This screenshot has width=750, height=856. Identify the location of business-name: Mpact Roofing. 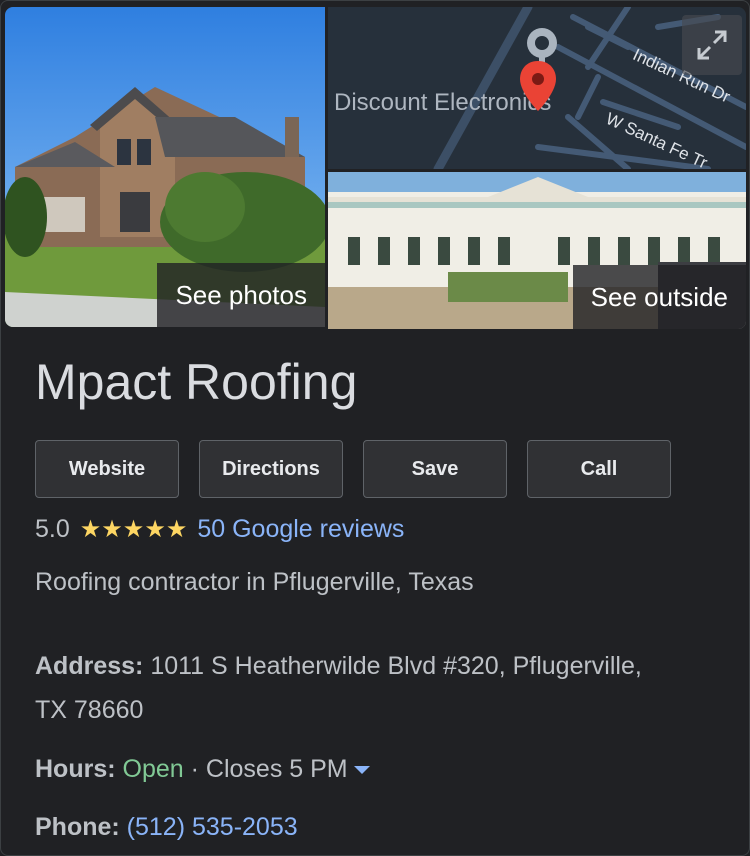
(196, 382).